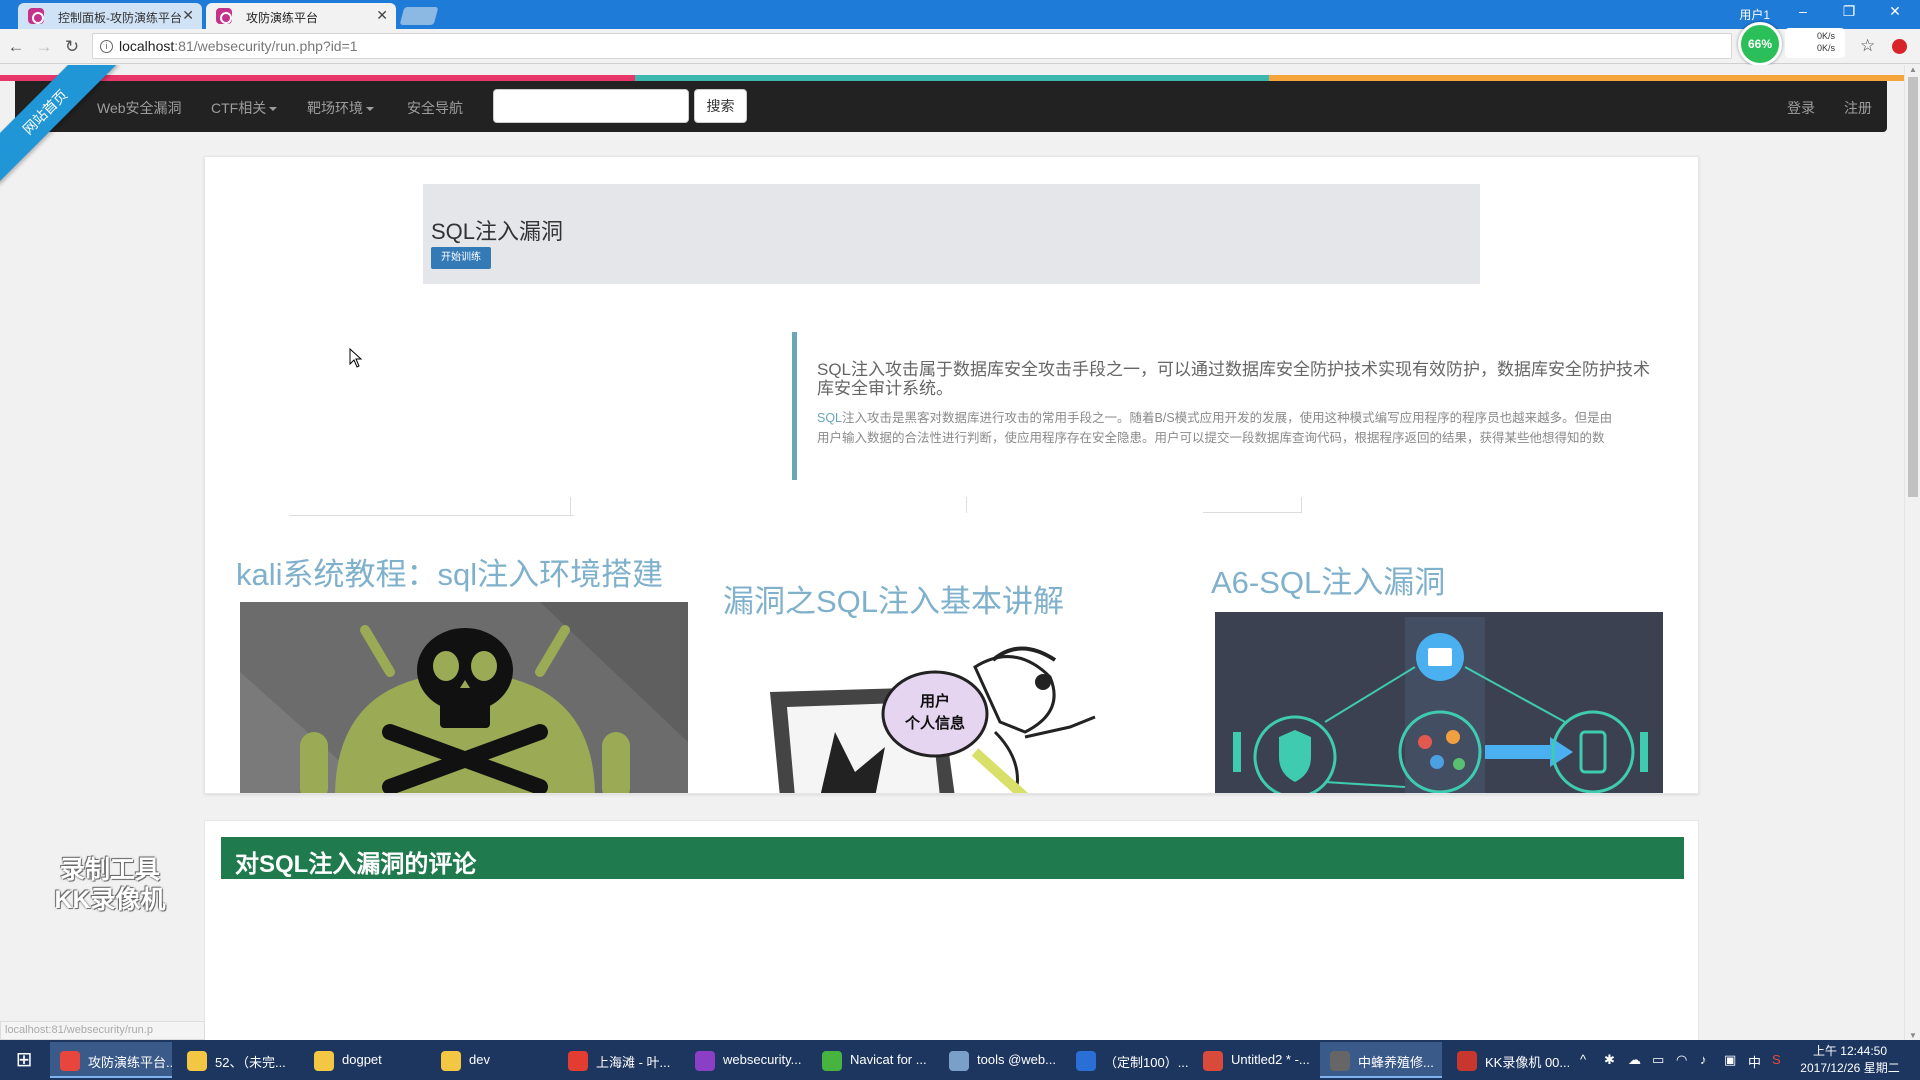  Describe the element at coordinates (1801, 108) in the screenshot. I see `login-link: 登录` at that location.